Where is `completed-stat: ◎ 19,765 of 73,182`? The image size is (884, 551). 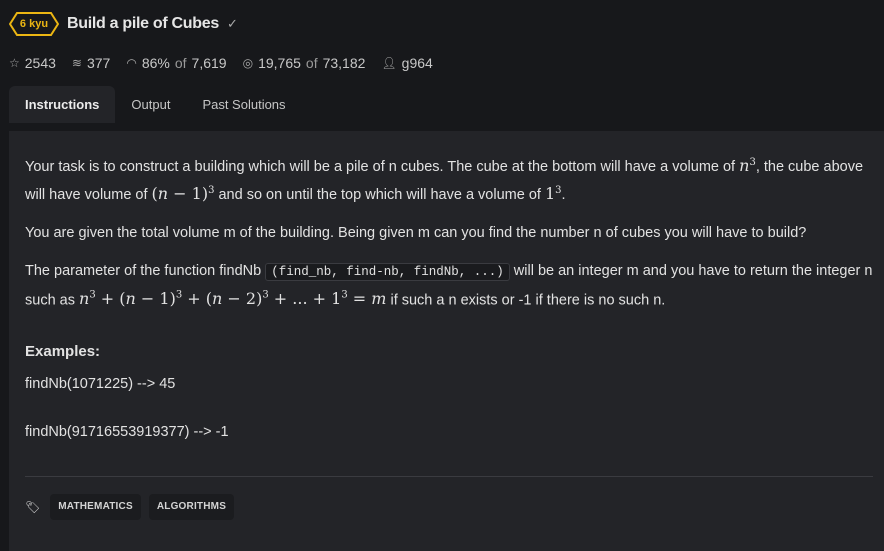 completed-stat: ◎ 19,765 of 73,182 is located at coordinates (304, 63).